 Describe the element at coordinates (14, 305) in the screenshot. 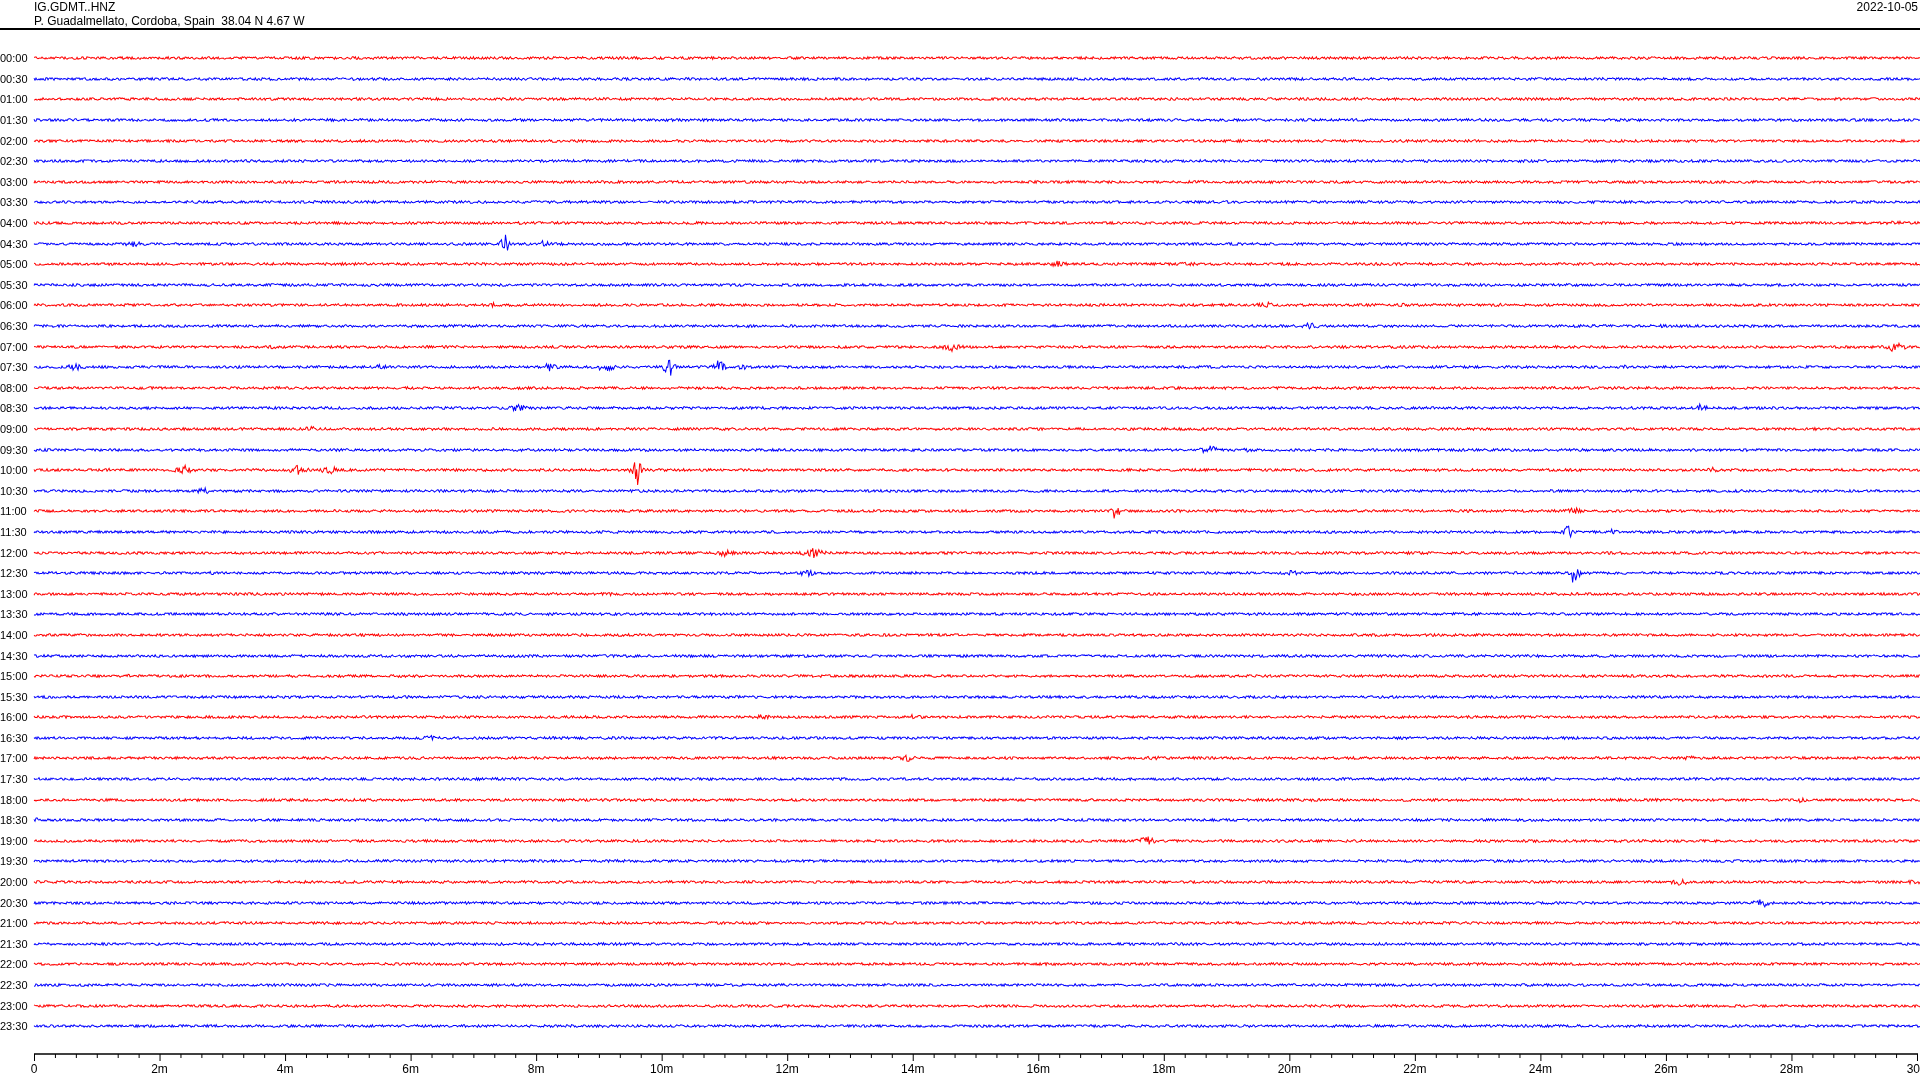

I see `time-label: 06:00` at that location.